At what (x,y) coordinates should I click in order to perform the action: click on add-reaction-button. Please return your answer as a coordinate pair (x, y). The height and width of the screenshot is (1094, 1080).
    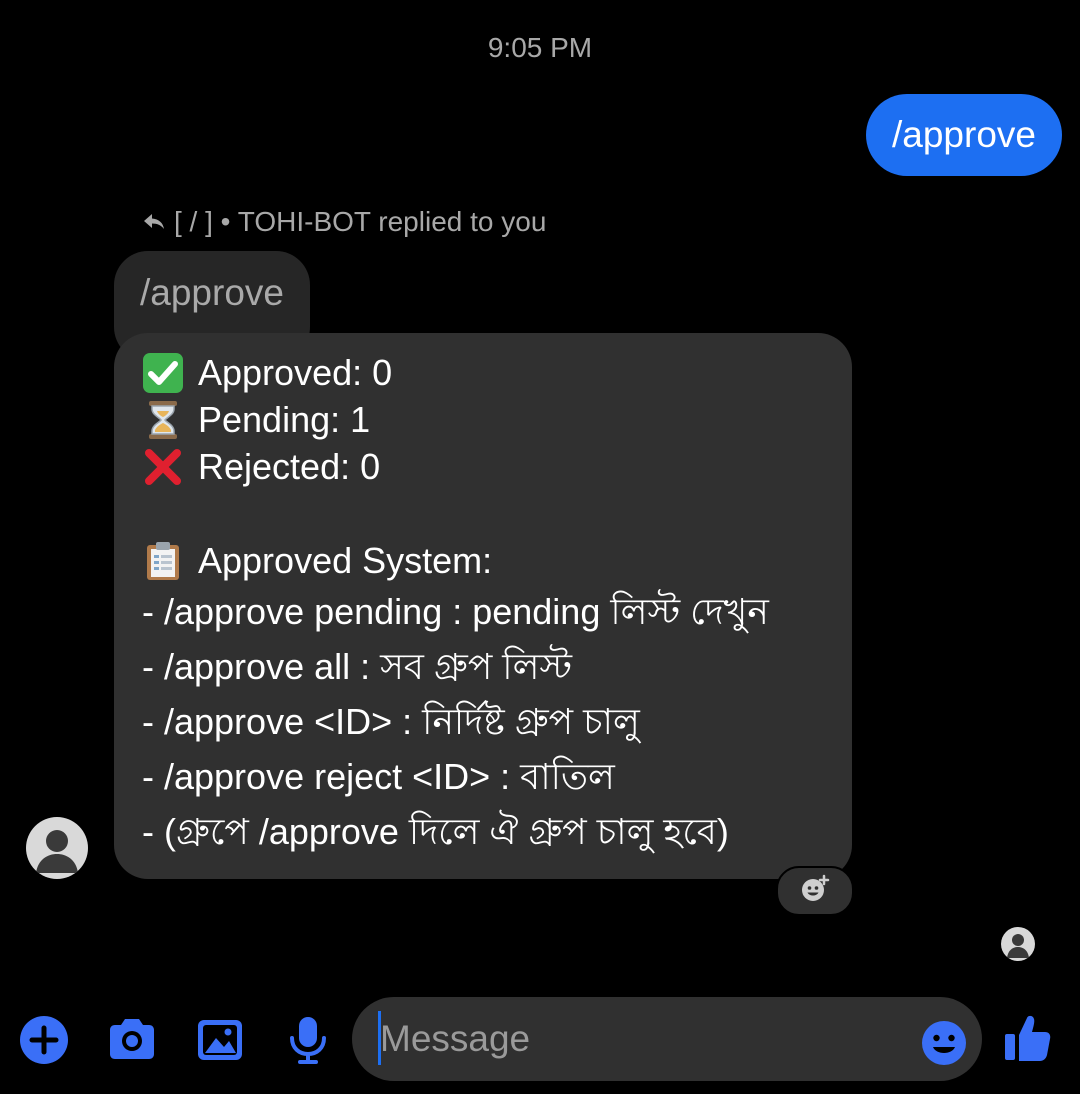
    Looking at the image, I should click on (815, 891).